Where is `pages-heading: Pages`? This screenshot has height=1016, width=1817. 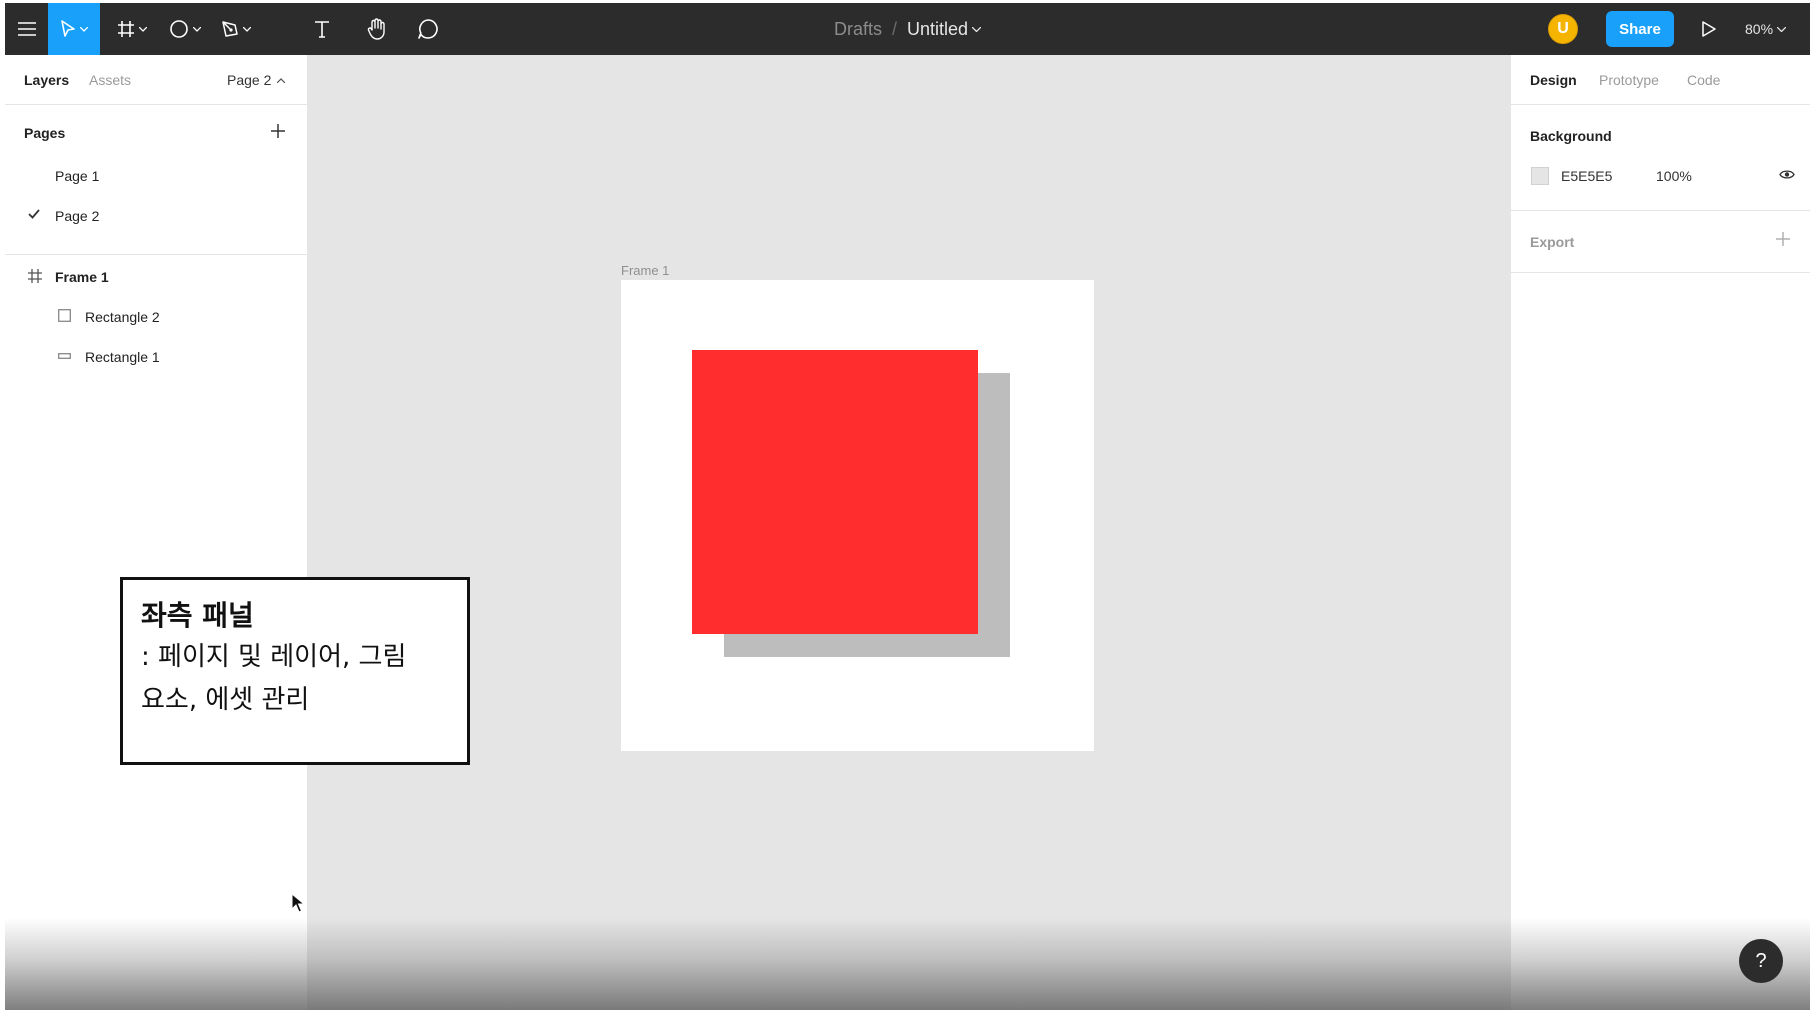
pages-heading: Pages is located at coordinates (45, 133).